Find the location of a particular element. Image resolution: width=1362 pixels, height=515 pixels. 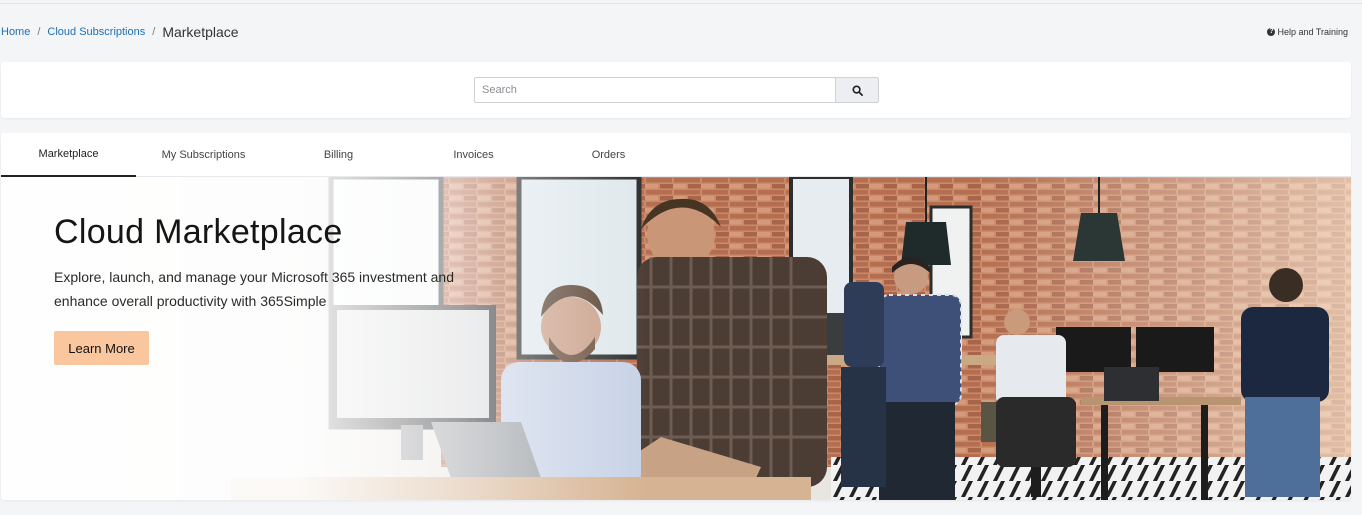

help-and-training-link: ? Help and Training is located at coordinates (1307, 32).